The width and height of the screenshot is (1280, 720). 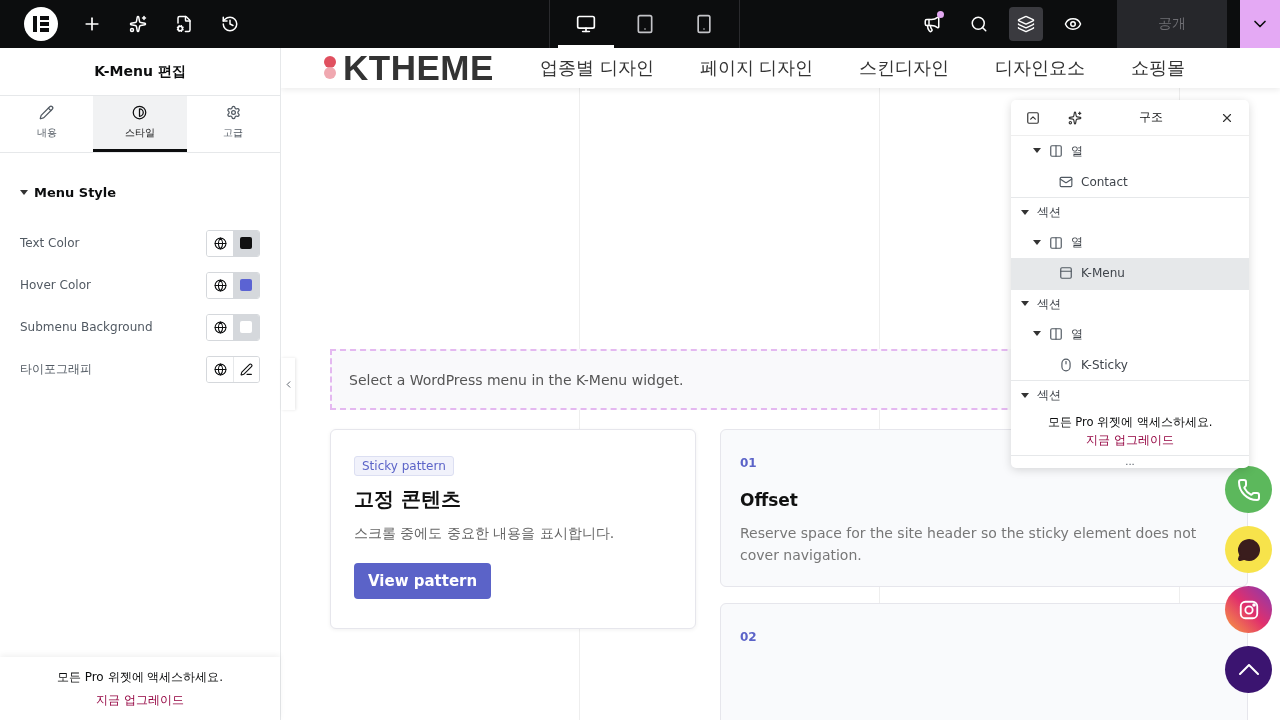 I want to click on card-text: 스크롤 중에도 중요한 내용을 표시합니다., so click(x=484, y=534).